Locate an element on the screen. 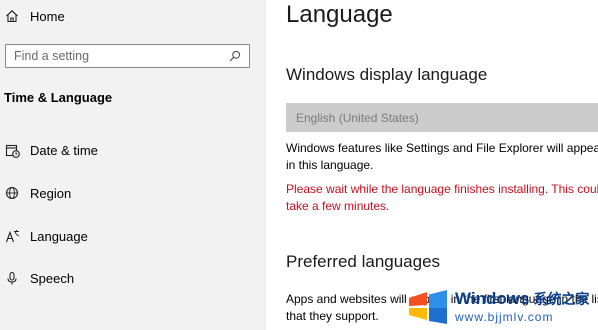  home-nav-item: Home is located at coordinates (34, 16).